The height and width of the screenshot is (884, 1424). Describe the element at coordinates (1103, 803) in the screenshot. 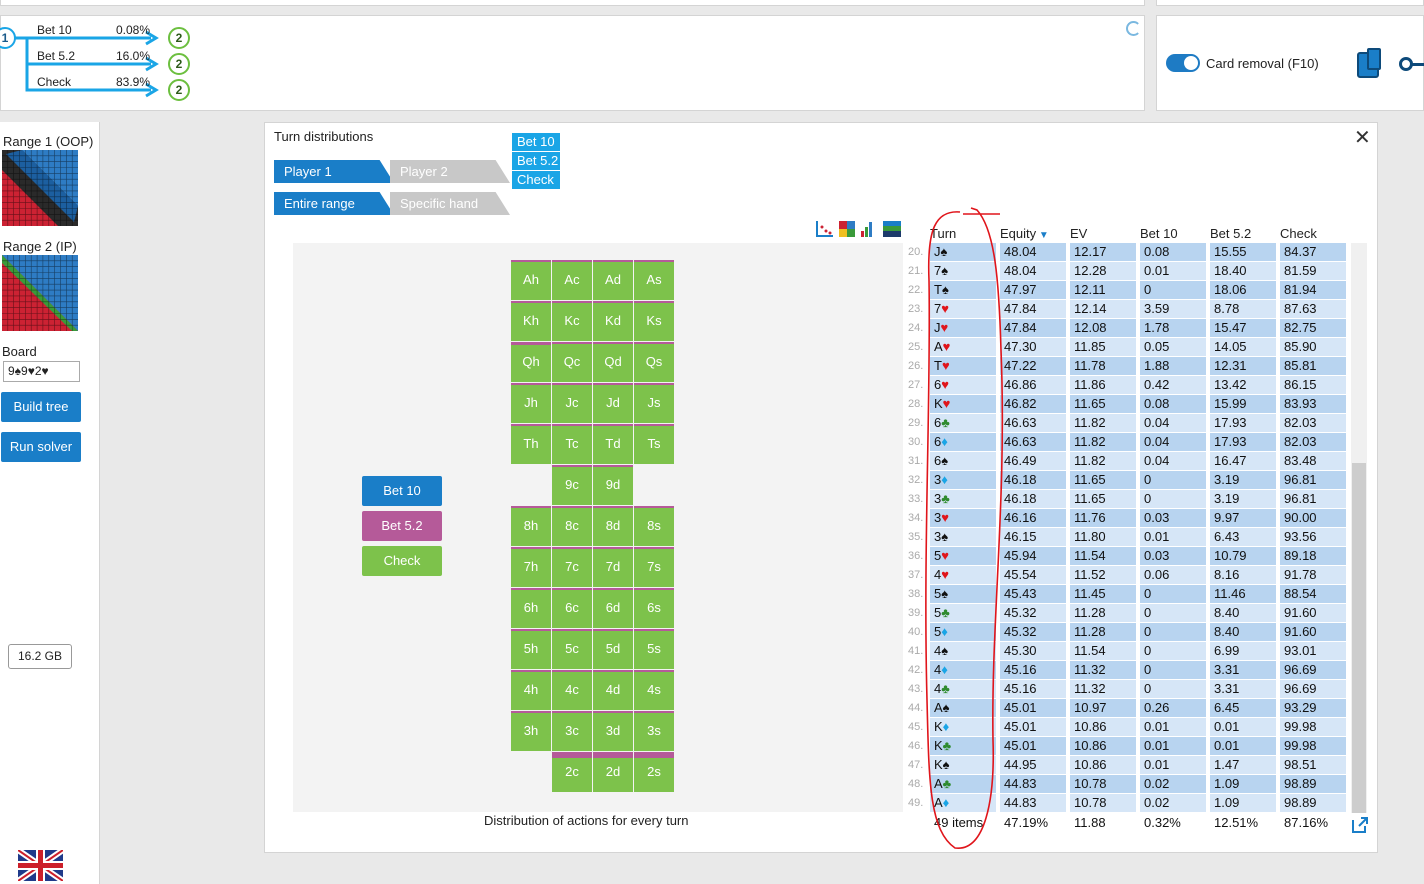

I see `cell-ev: 10.78` at that location.